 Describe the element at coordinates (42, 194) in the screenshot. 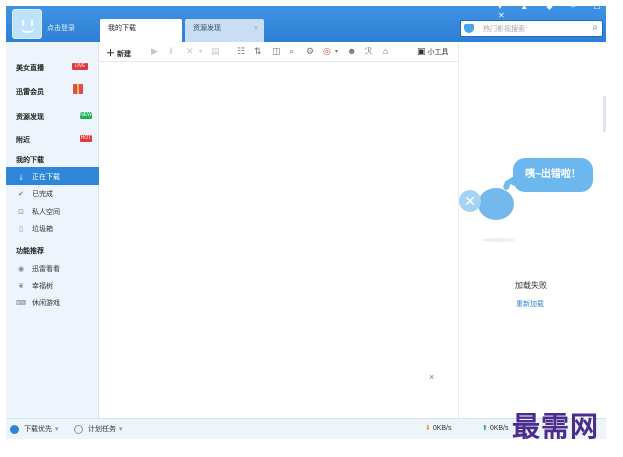

I see `sidebar-item-label: 已完成` at that location.